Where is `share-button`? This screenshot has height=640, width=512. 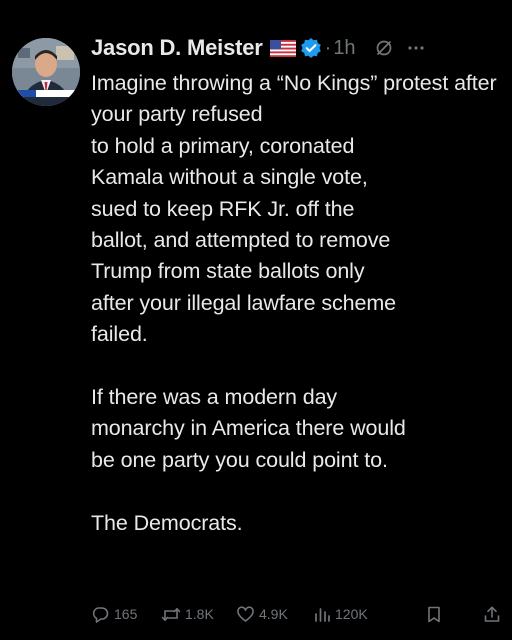
share-button is located at coordinates (494, 614).